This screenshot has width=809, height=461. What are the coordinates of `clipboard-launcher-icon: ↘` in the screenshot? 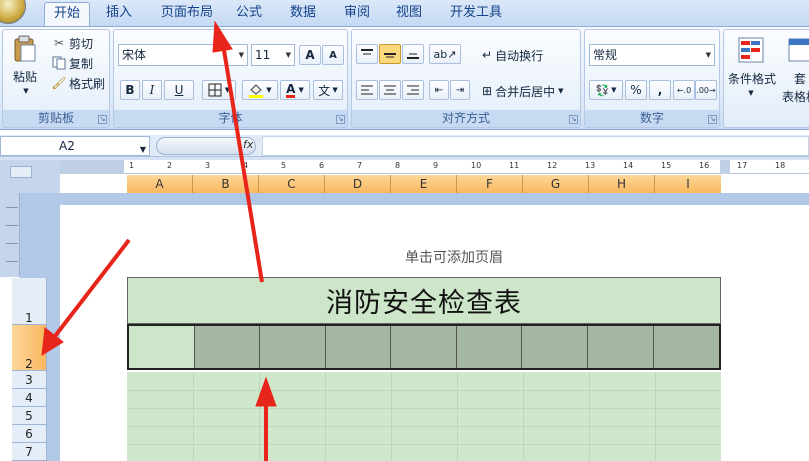 It's located at (102, 119).